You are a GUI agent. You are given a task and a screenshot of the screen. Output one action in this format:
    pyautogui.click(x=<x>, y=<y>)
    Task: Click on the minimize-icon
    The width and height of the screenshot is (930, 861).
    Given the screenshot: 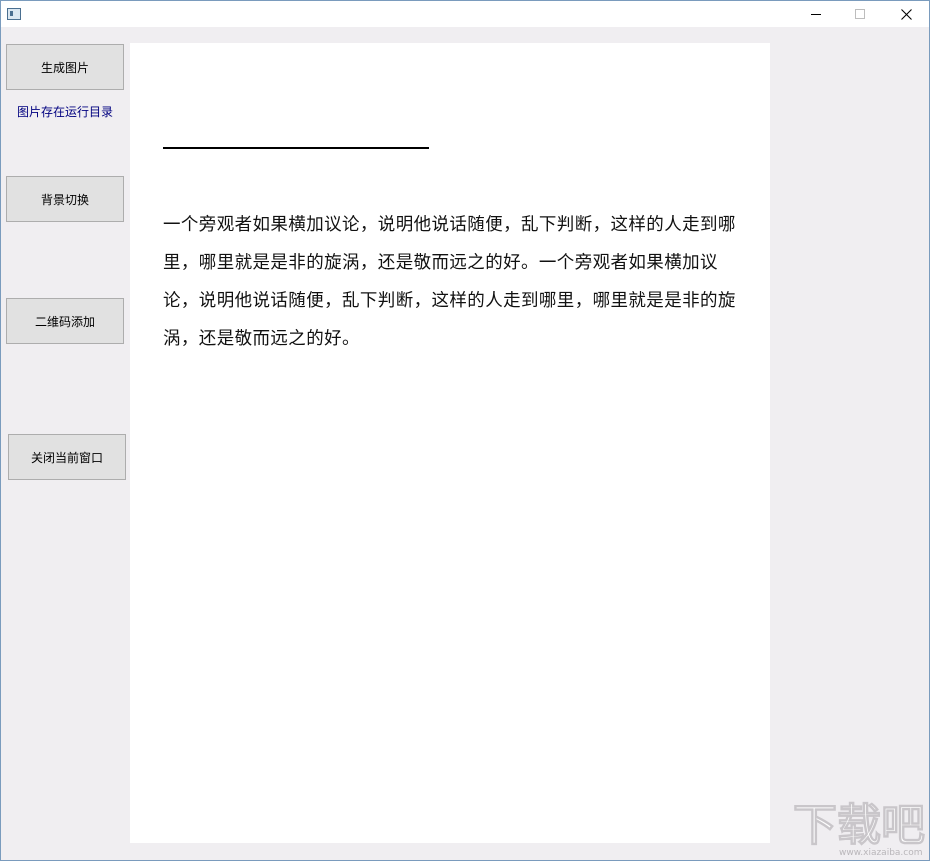 What is the action you would take?
    pyautogui.click(x=816, y=14)
    